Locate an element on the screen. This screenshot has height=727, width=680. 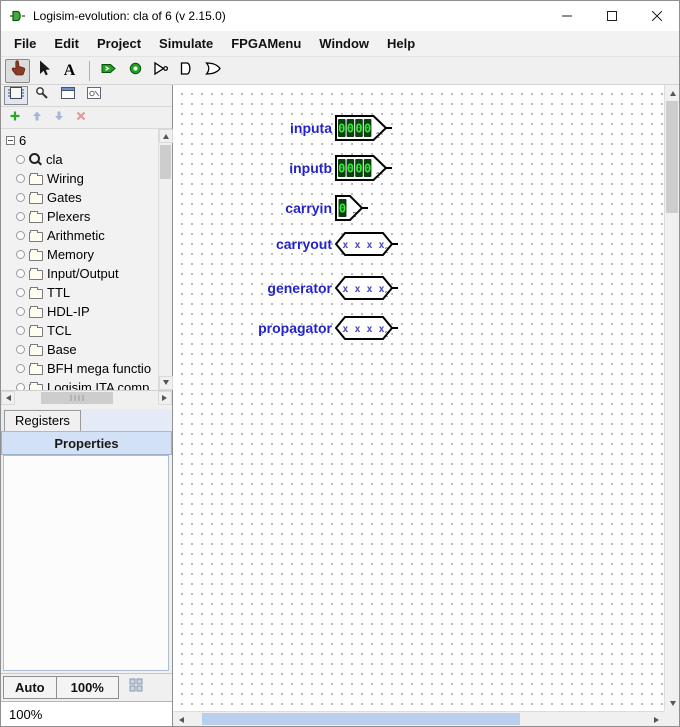
tree-item: Arithmetic is located at coordinates (79, 235).